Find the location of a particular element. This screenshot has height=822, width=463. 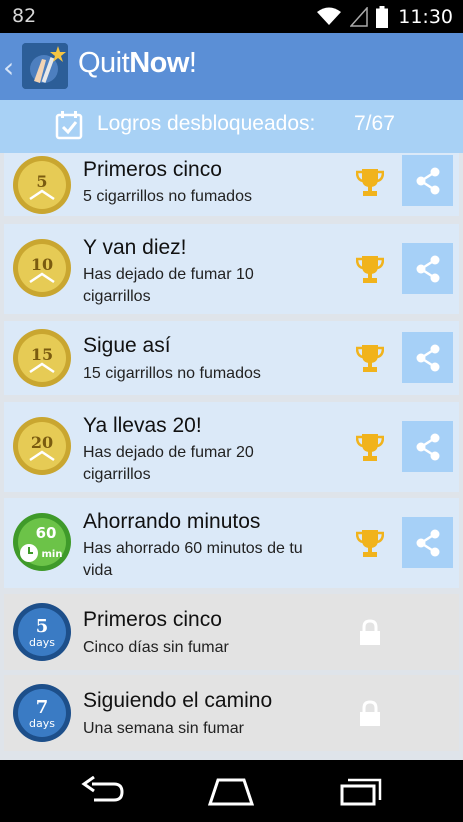

wifi-icon is located at coordinates (329, 16).